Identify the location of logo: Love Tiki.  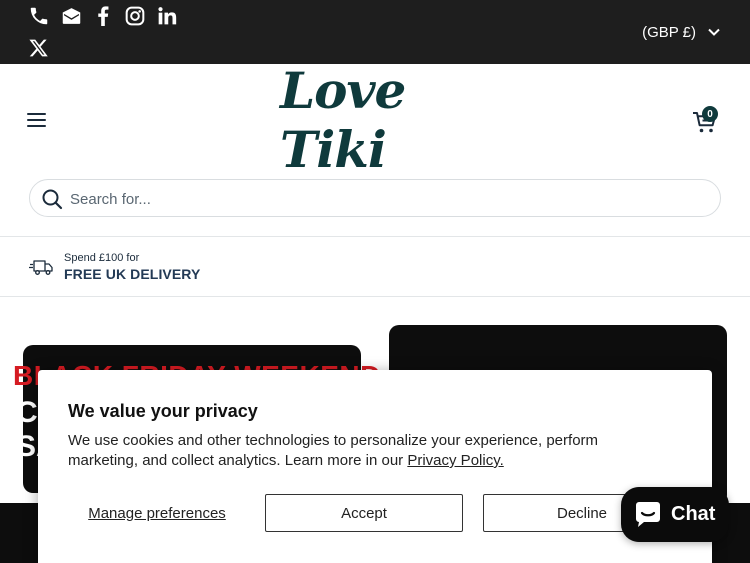
(373, 120).